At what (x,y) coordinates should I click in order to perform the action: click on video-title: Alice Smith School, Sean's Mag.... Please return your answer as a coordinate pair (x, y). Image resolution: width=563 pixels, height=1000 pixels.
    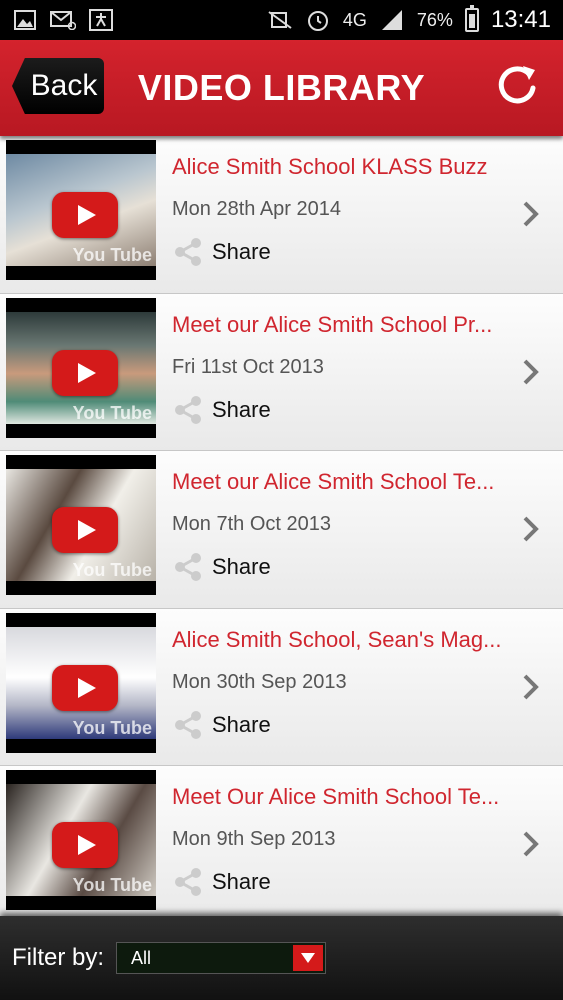
    Looking at the image, I should click on (342, 640).